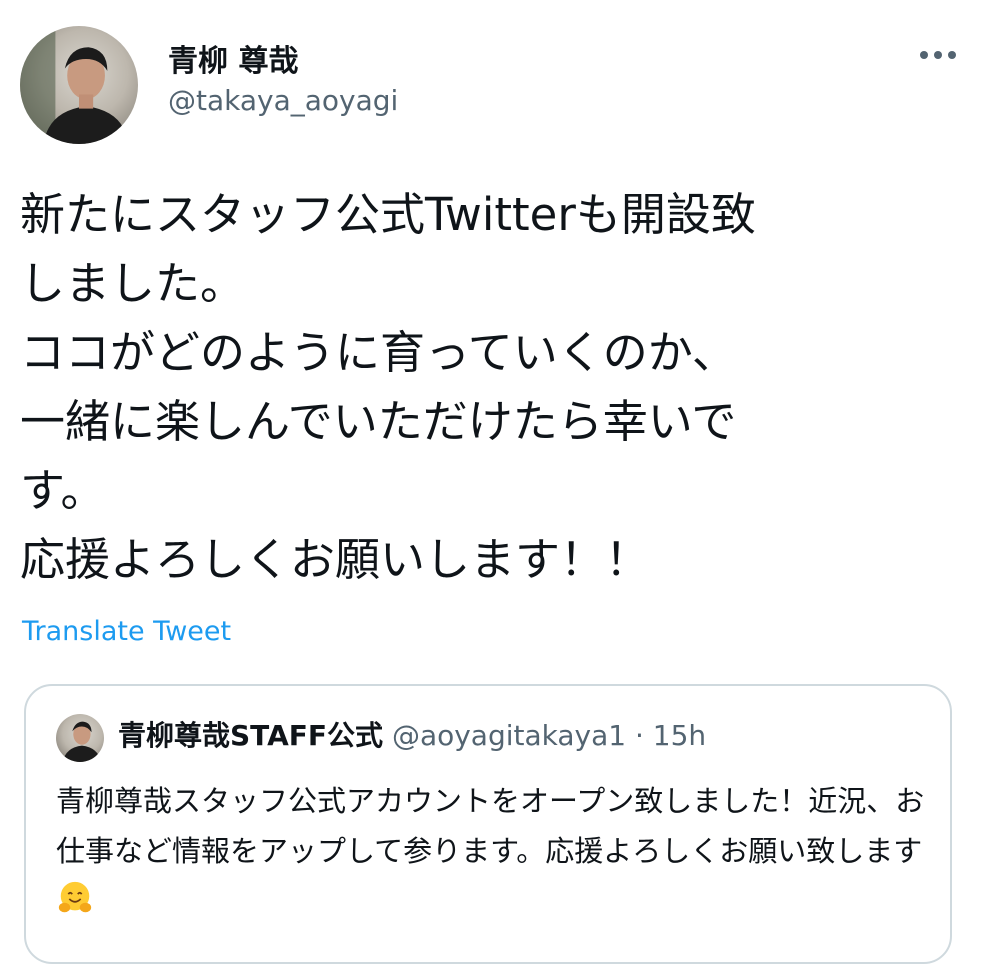 The image size is (1000, 964). I want to click on quoted-author-photo, so click(82, 741).